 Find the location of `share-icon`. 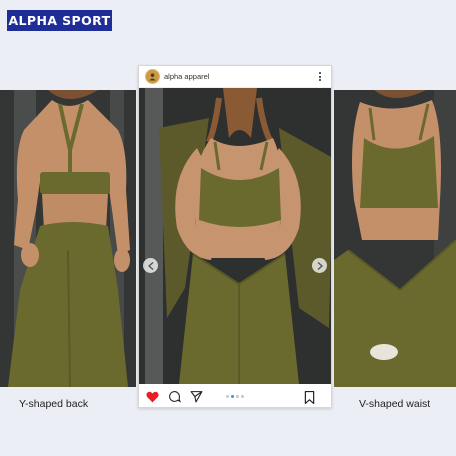

share-icon is located at coordinates (196, 397).